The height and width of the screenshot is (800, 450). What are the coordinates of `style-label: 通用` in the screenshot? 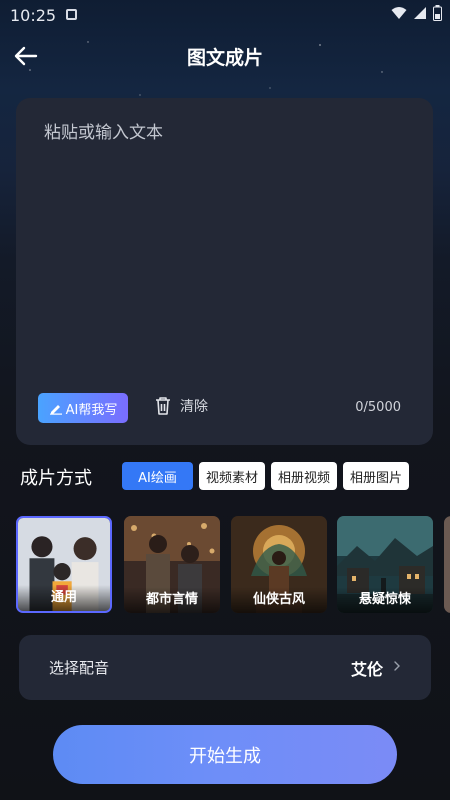 It's located at (64, 598).